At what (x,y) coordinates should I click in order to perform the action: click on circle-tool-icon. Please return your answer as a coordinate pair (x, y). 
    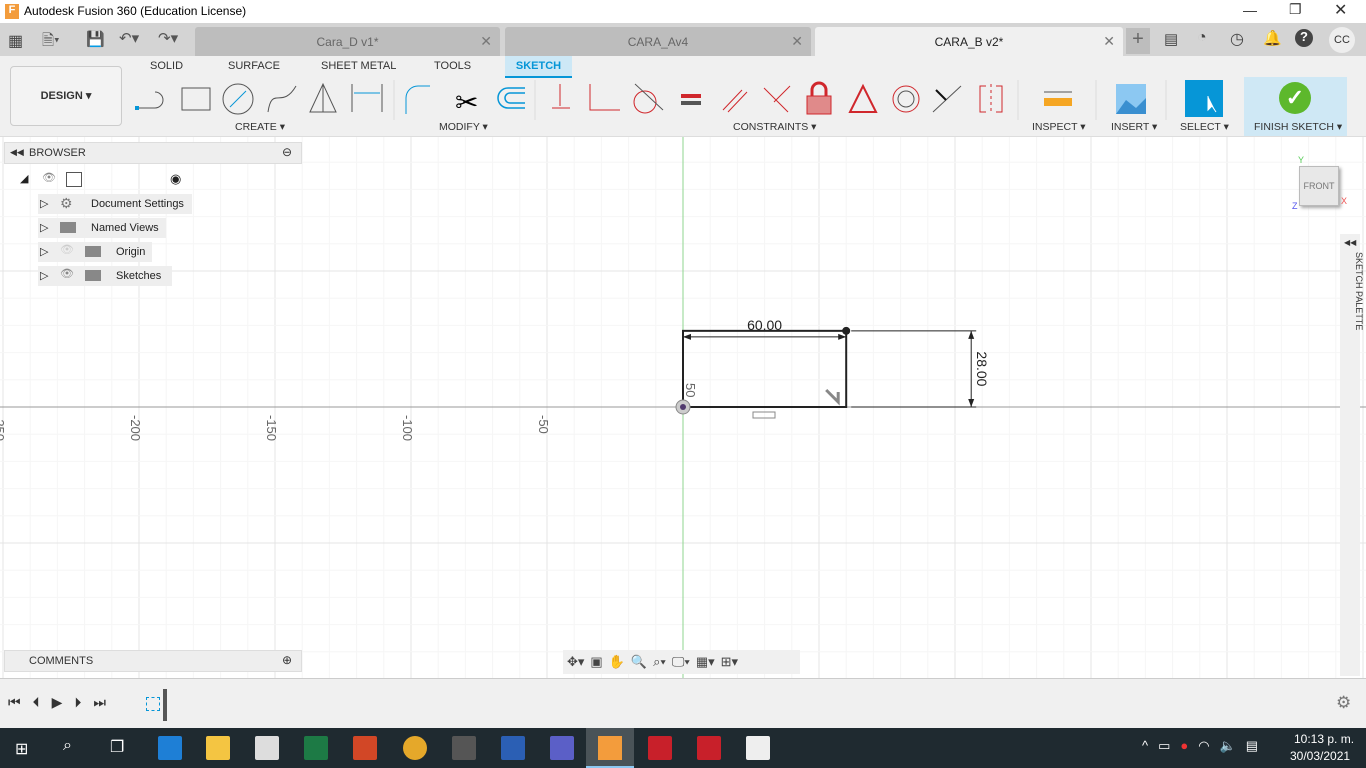
    Looking at the image, I should click on (238, 99).